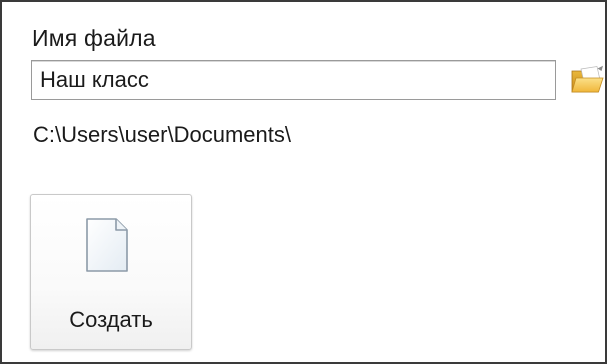  I want to click on filename-label: Имя файла, so click(94, 38).